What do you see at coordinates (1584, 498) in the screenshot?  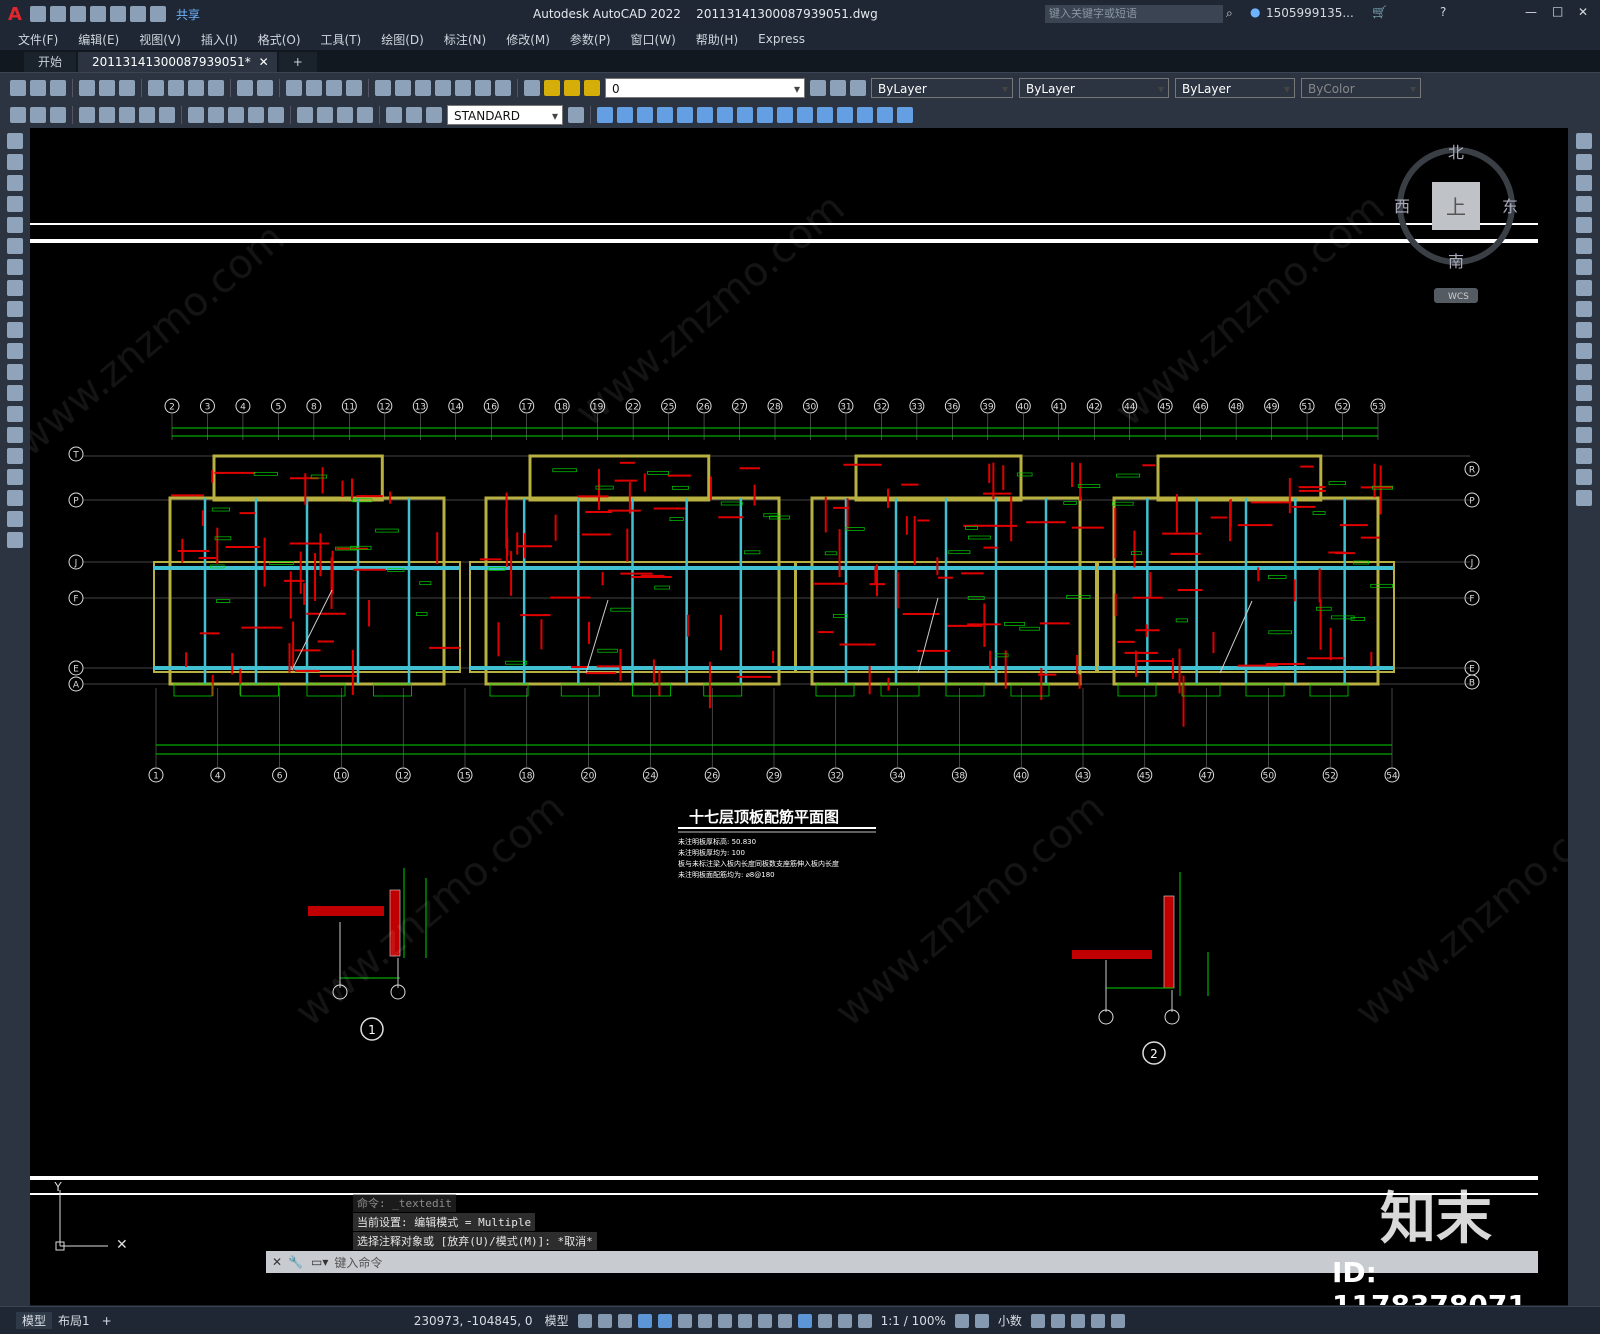 I see `explode-side-icon` at bounding box center [1584, 498].